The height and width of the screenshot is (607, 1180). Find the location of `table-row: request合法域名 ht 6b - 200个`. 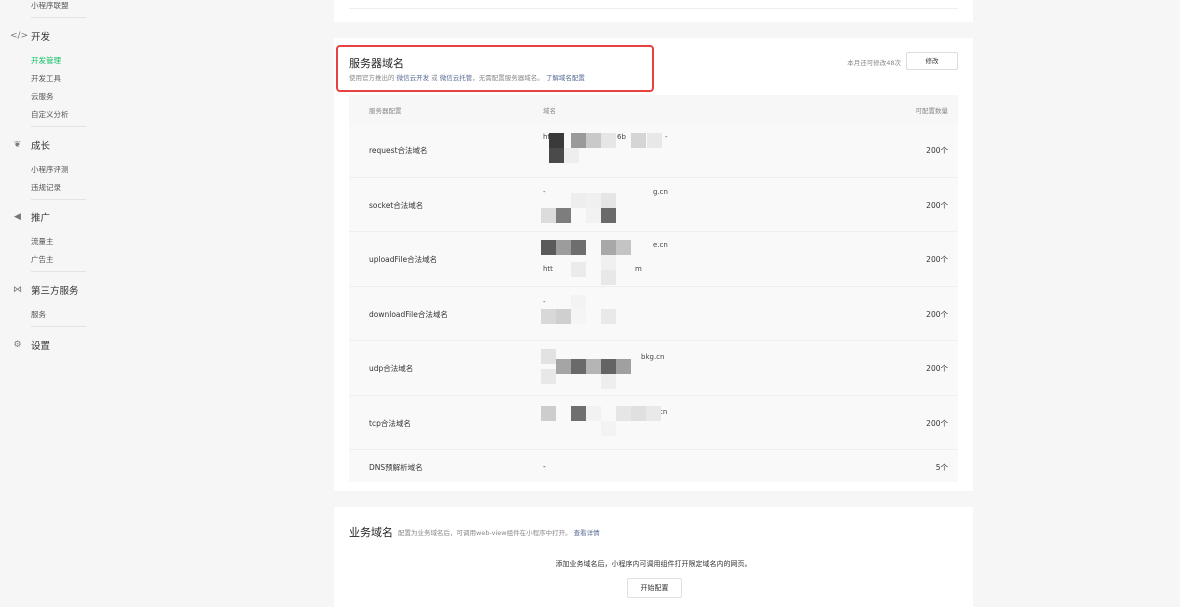

table-row: request合法域名 ht 6b - 200个 is located at coordinates (653, 150).